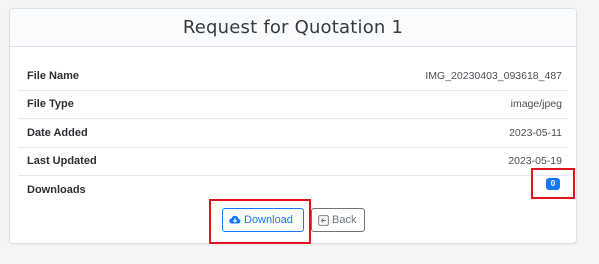  What do you see at coordinates (344, 220) in the screenshot?
I see `back-button-label: Back` at bounding box center [344, 220].